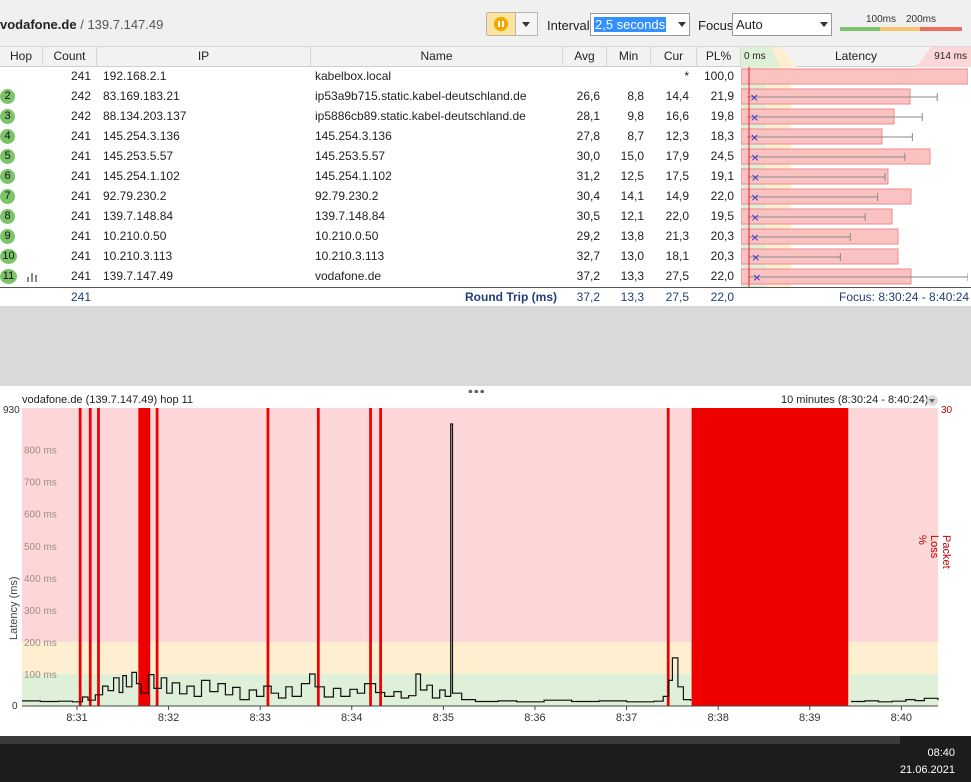 This screenshot has height=782, width=971. Describe the element at coordinates (782, 24) in the screenshot. I see `focus-select: Auto` at that location.